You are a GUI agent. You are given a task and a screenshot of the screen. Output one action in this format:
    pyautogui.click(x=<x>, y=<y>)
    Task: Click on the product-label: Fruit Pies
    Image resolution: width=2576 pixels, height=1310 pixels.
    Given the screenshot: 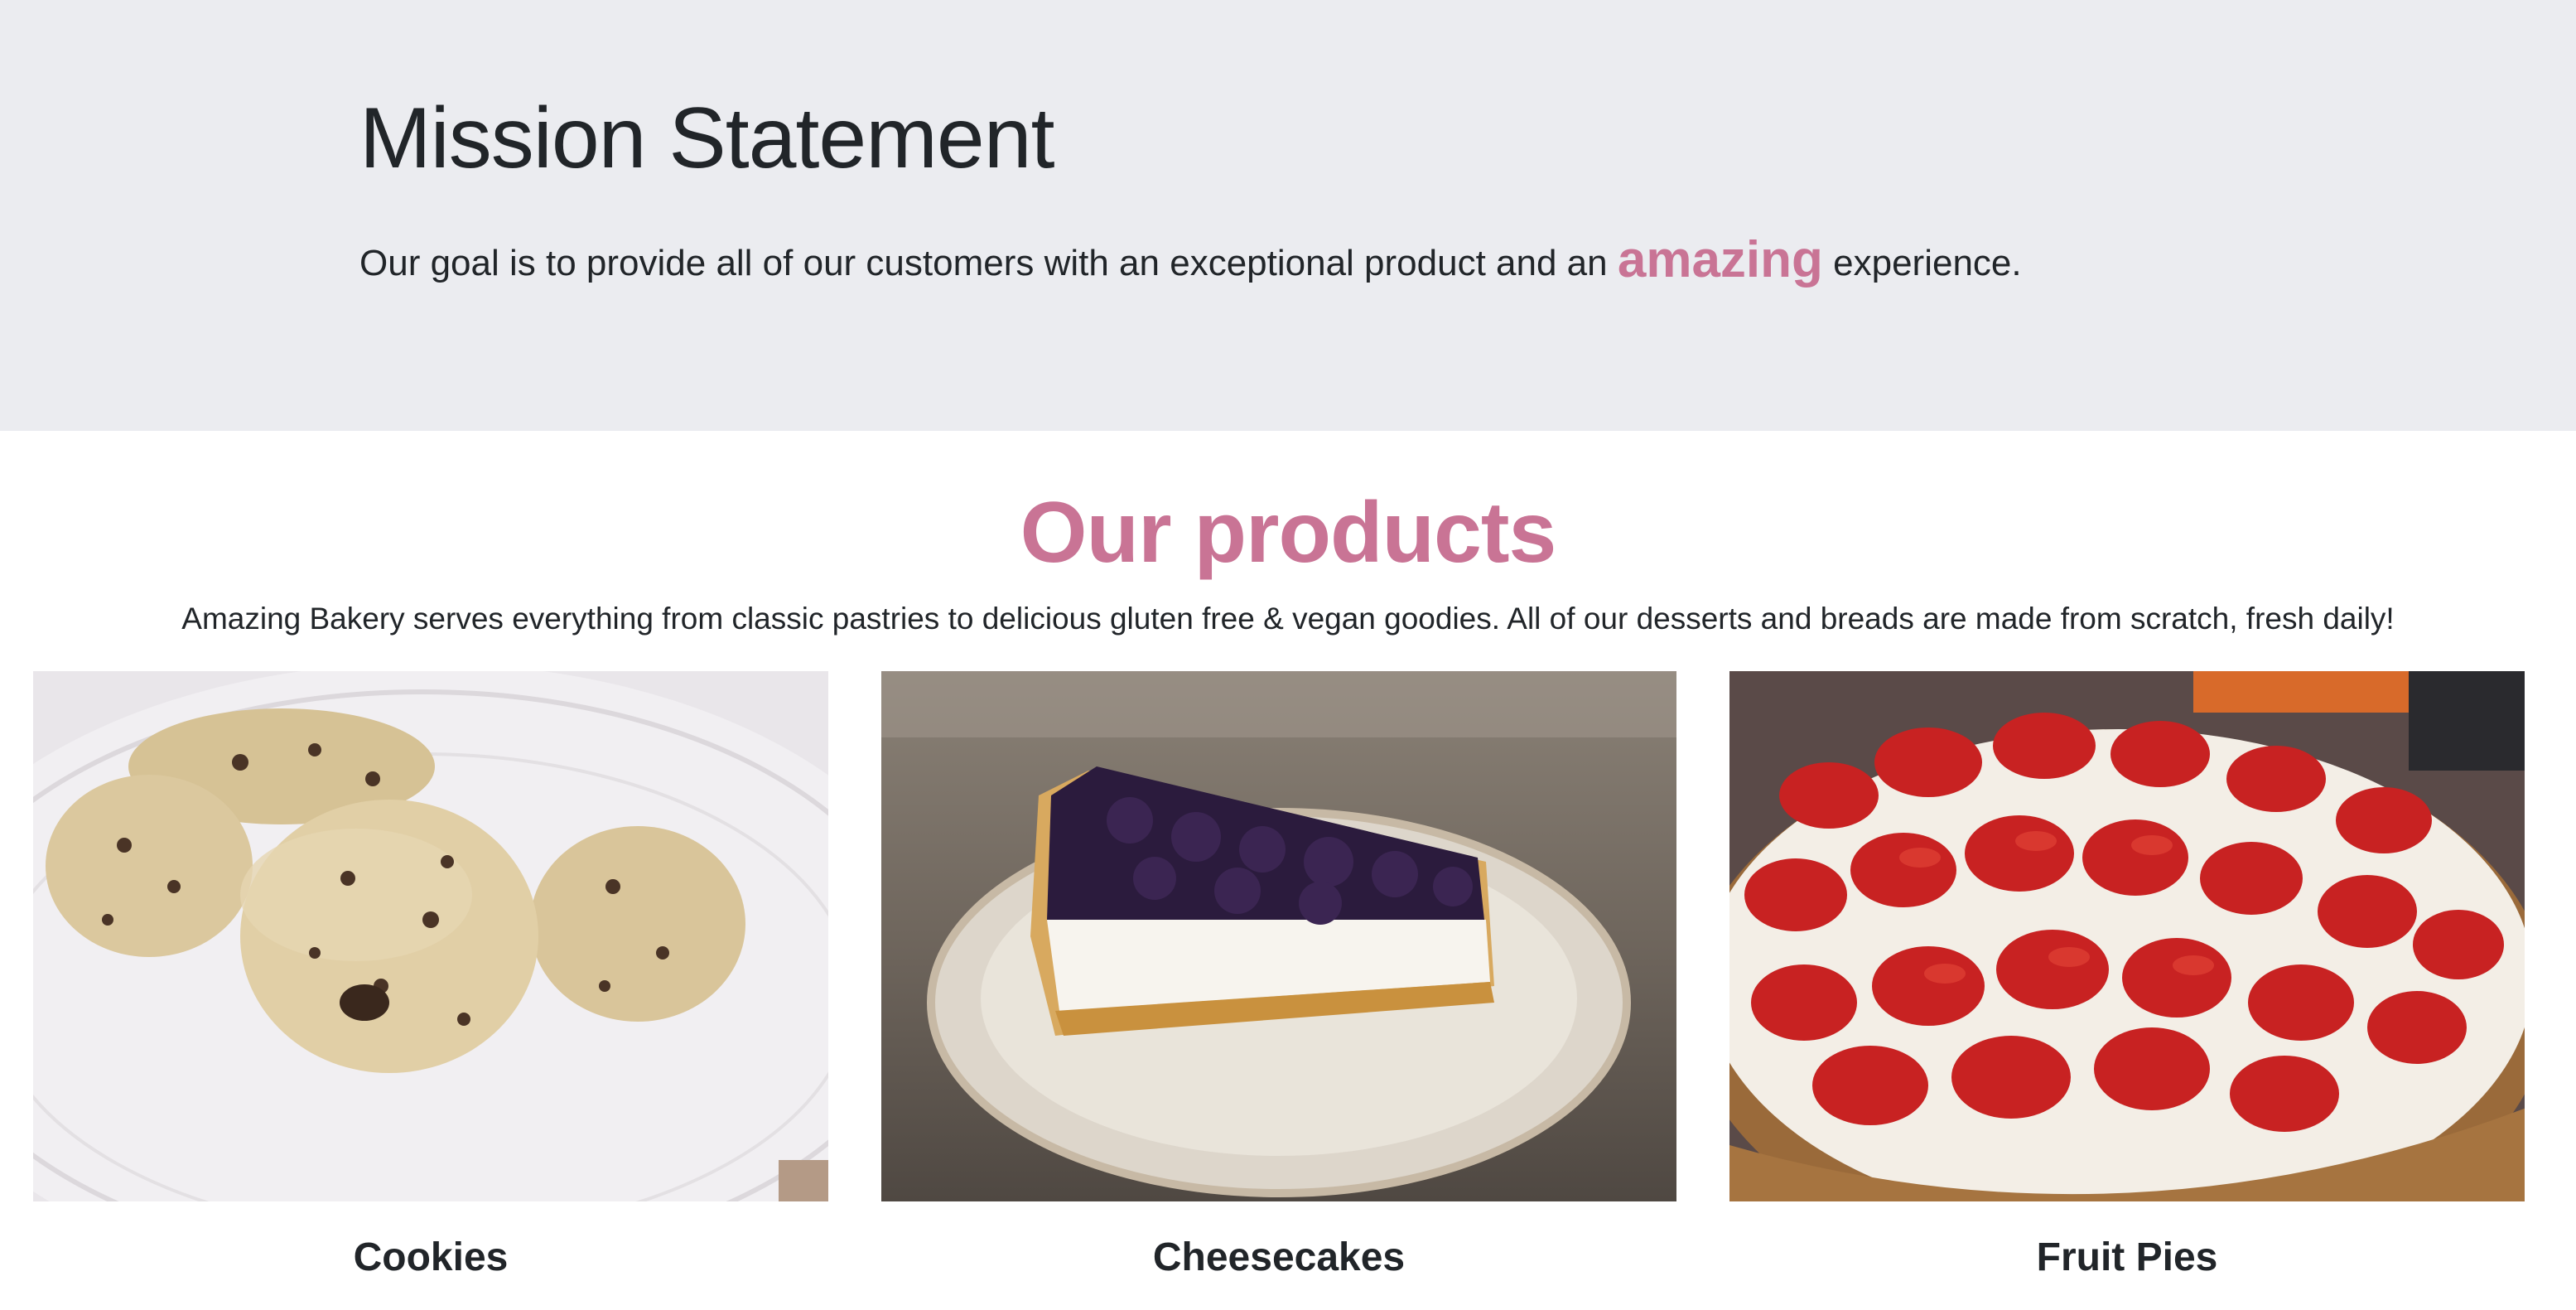 What is the action you would take?
    pyautogui.click(x=2127, y=1257)
    